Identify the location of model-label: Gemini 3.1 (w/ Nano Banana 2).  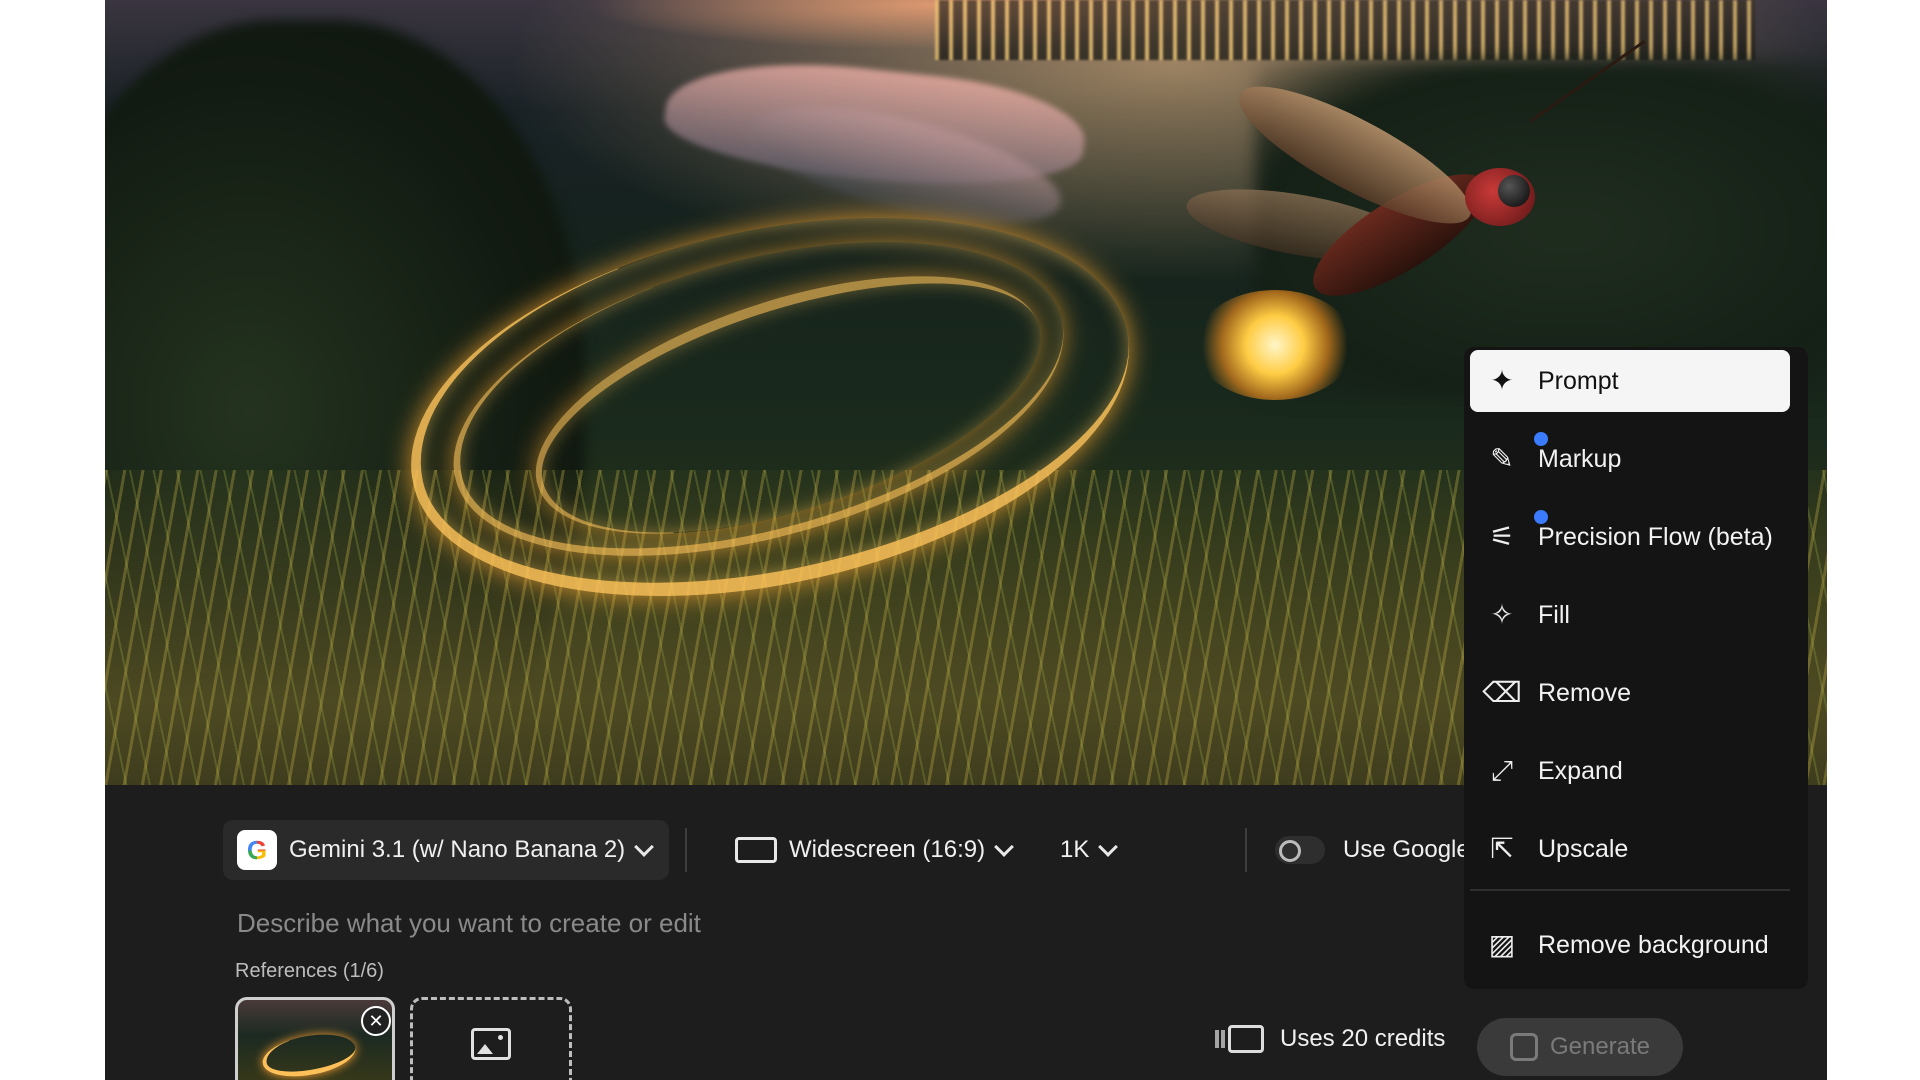
(457, 849).